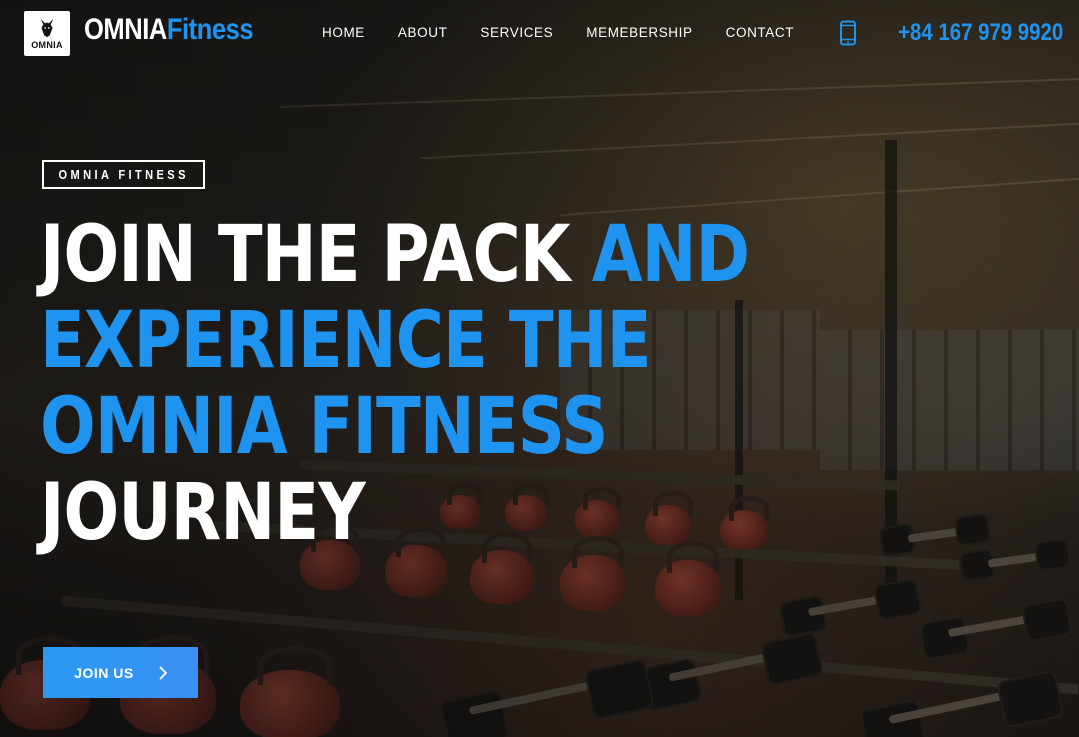  Describe the element at coordinates (316, 255) in the screenshot. I see `headline-line-1-white: JOIN THE PACK` at that location.